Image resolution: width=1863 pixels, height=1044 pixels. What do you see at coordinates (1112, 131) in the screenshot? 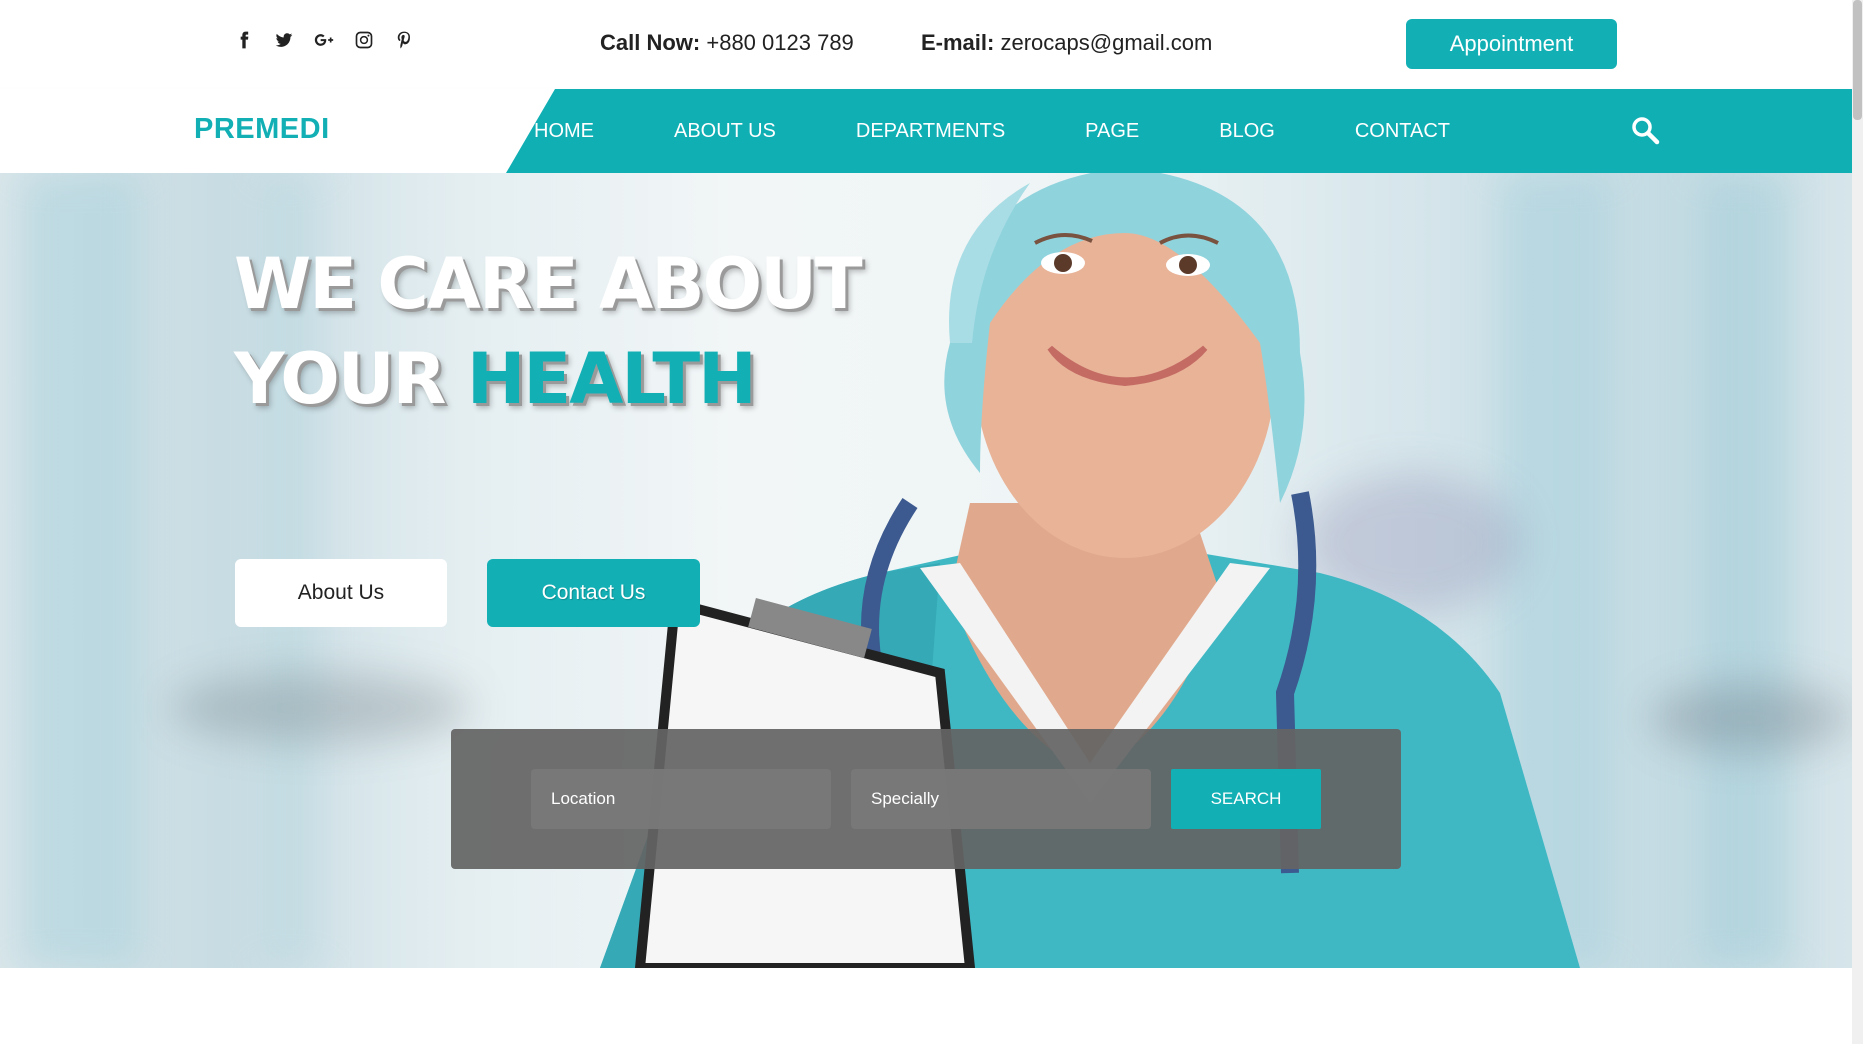
I see `nav-item-page: PAGE` at bounding box center [1112, 131].